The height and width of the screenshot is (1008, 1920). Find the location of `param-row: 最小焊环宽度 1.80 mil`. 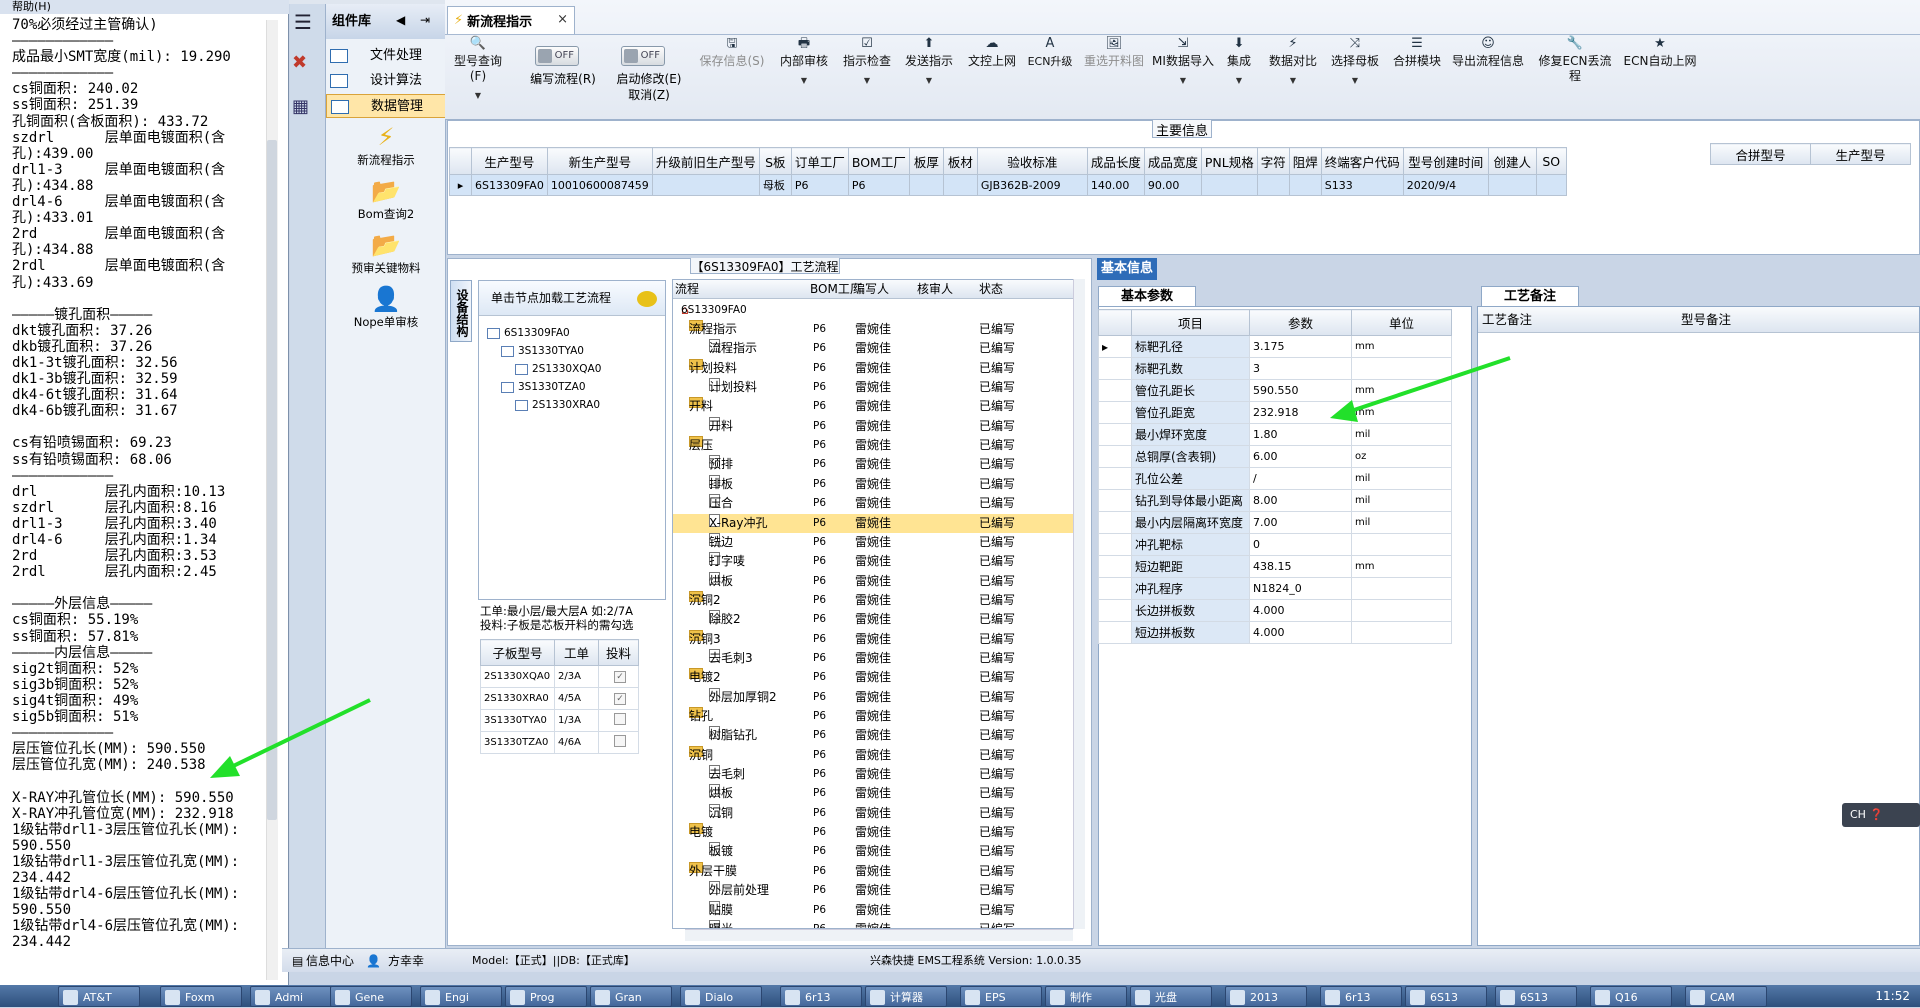

param-row: 最小焊环宽度 1.80 mil is located at coordinates (1275, 434).